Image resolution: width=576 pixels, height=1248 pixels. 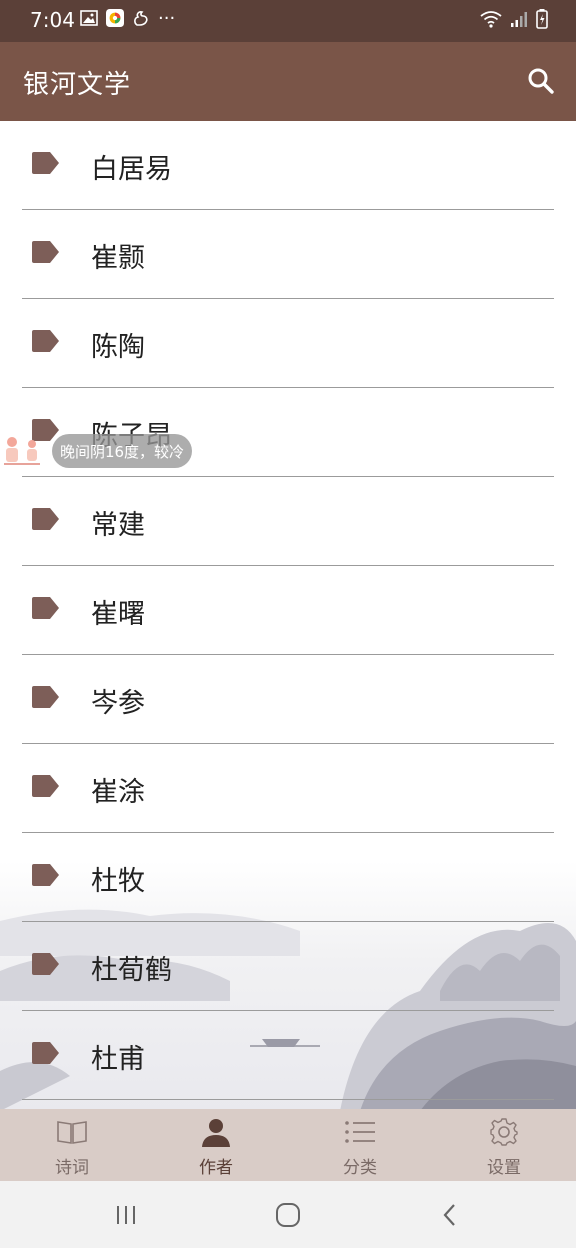 What do you see at coordinates (288, 966) in the screenshot?
I see `author-list-item: 杜荀鹤` at bounding box center [288, 966].